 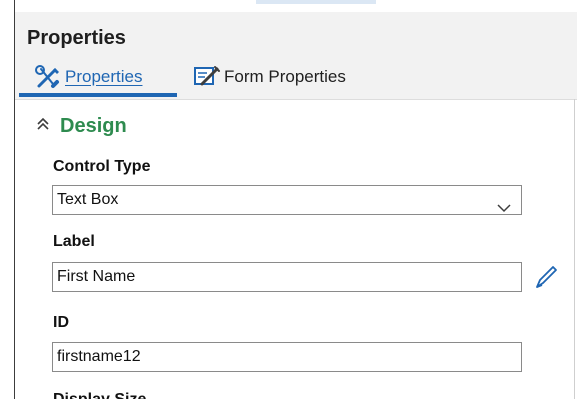 I want to click on chevron-down-icon, so click(x=504, y=204).